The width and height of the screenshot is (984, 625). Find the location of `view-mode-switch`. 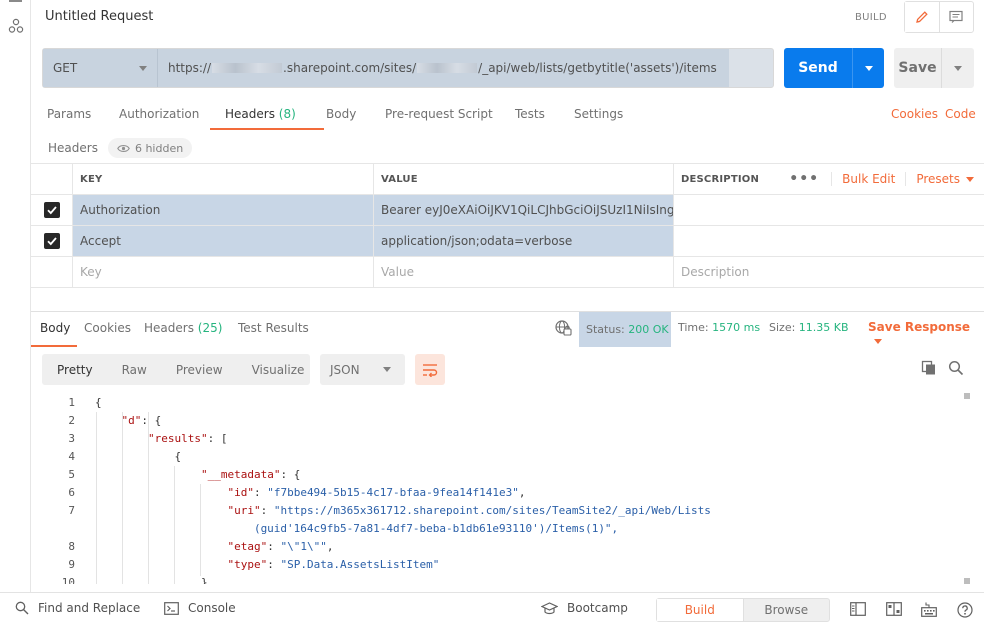

view-mode-switch is located at coordinates (939, 17).